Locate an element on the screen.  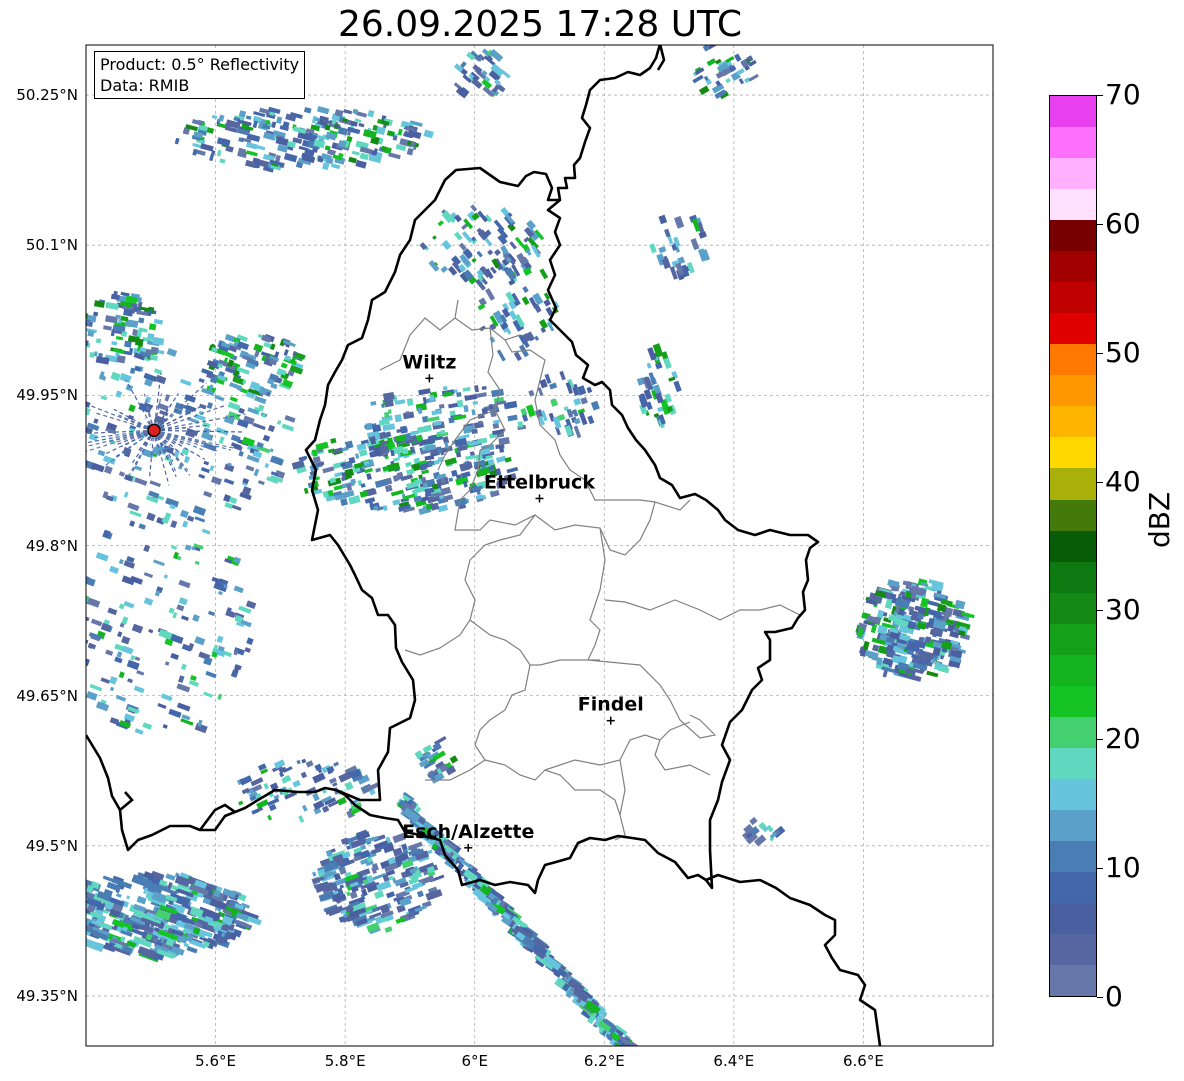
colorbar is located at coordinates (1073, 546).